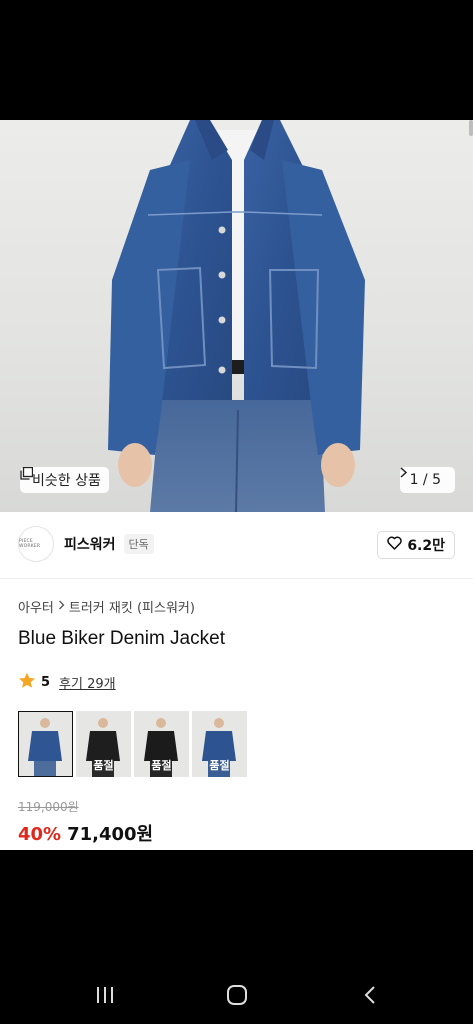 The width and height of the screenshot is (473, 1024). Describe the element at coordinates (90, 544) in the screenshot. I see `brand-name: 피스워커` at that location.